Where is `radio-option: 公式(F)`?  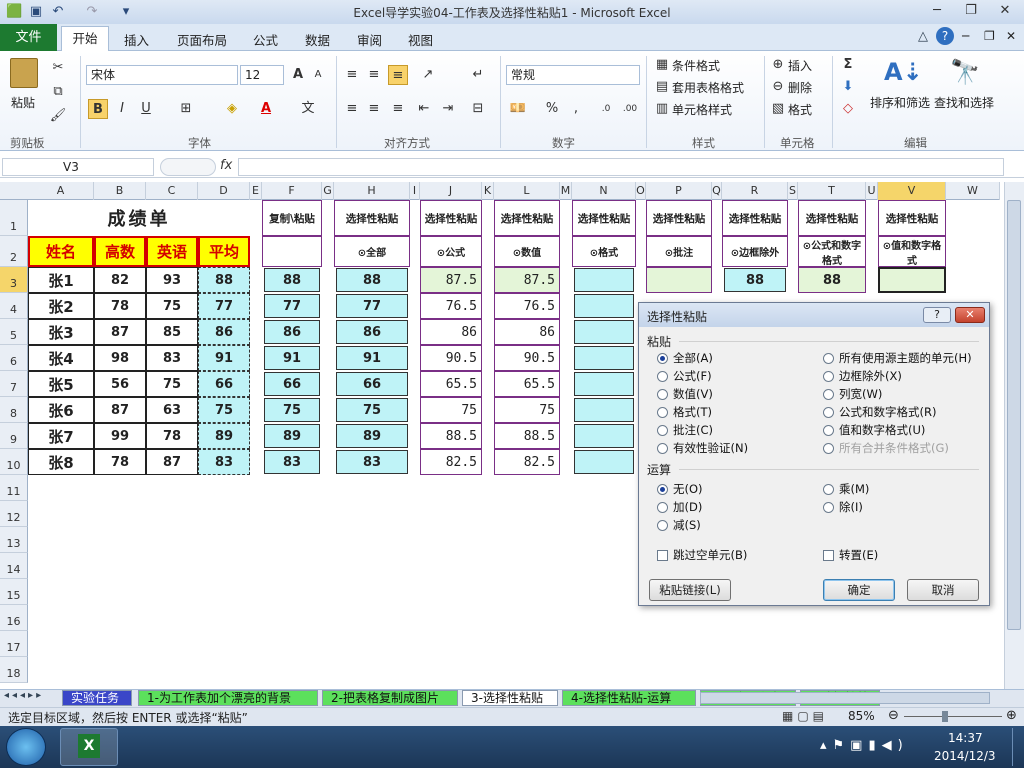 radio-option: 公式(F) is located at coordinates (702, 376).